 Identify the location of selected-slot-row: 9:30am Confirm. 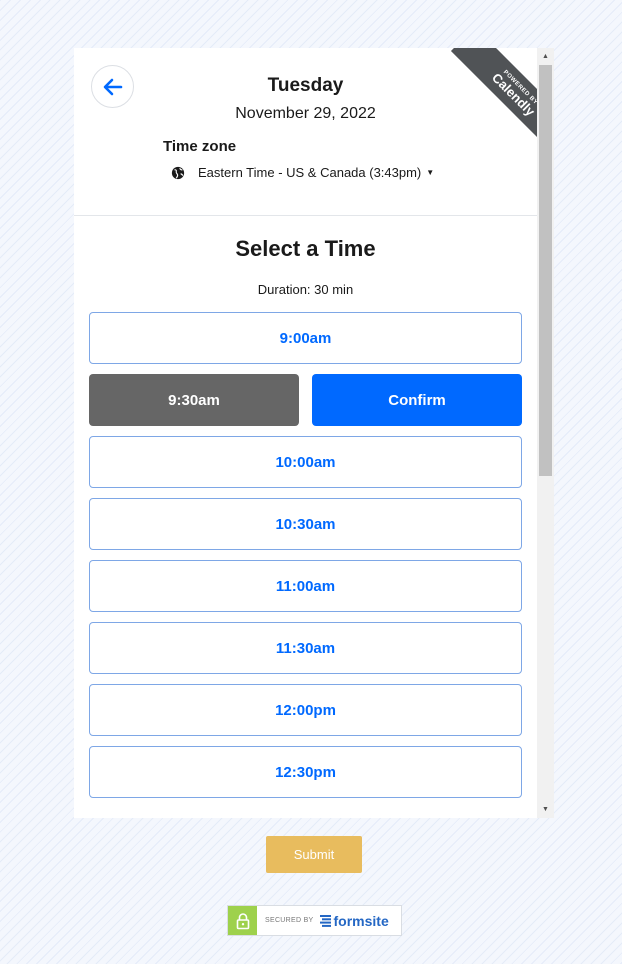
(305, 400).